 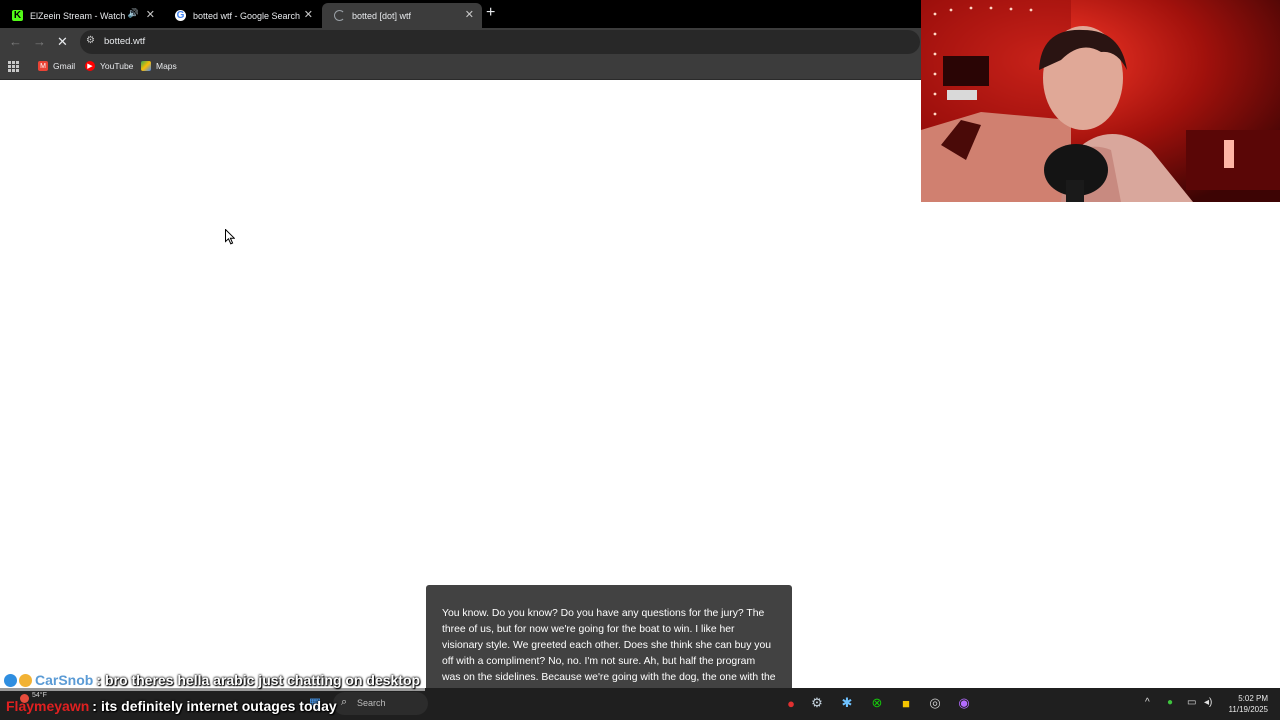 What do you see at coordinates (382, 15) in the screenshot?
I see `tab-title: botted [dot] wtf` at bounding box center [382, 15].